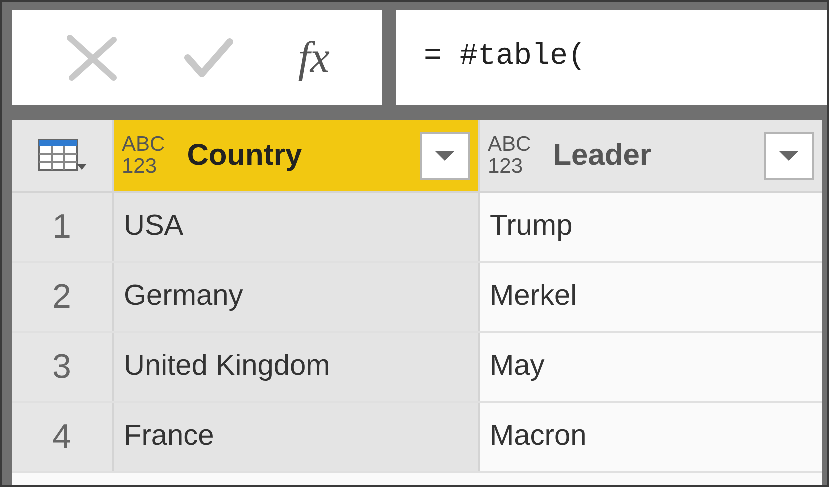  Describe the element at coordinates (295, 367) in the screenshot. I see `table-cell: United Kingdom` at that location.